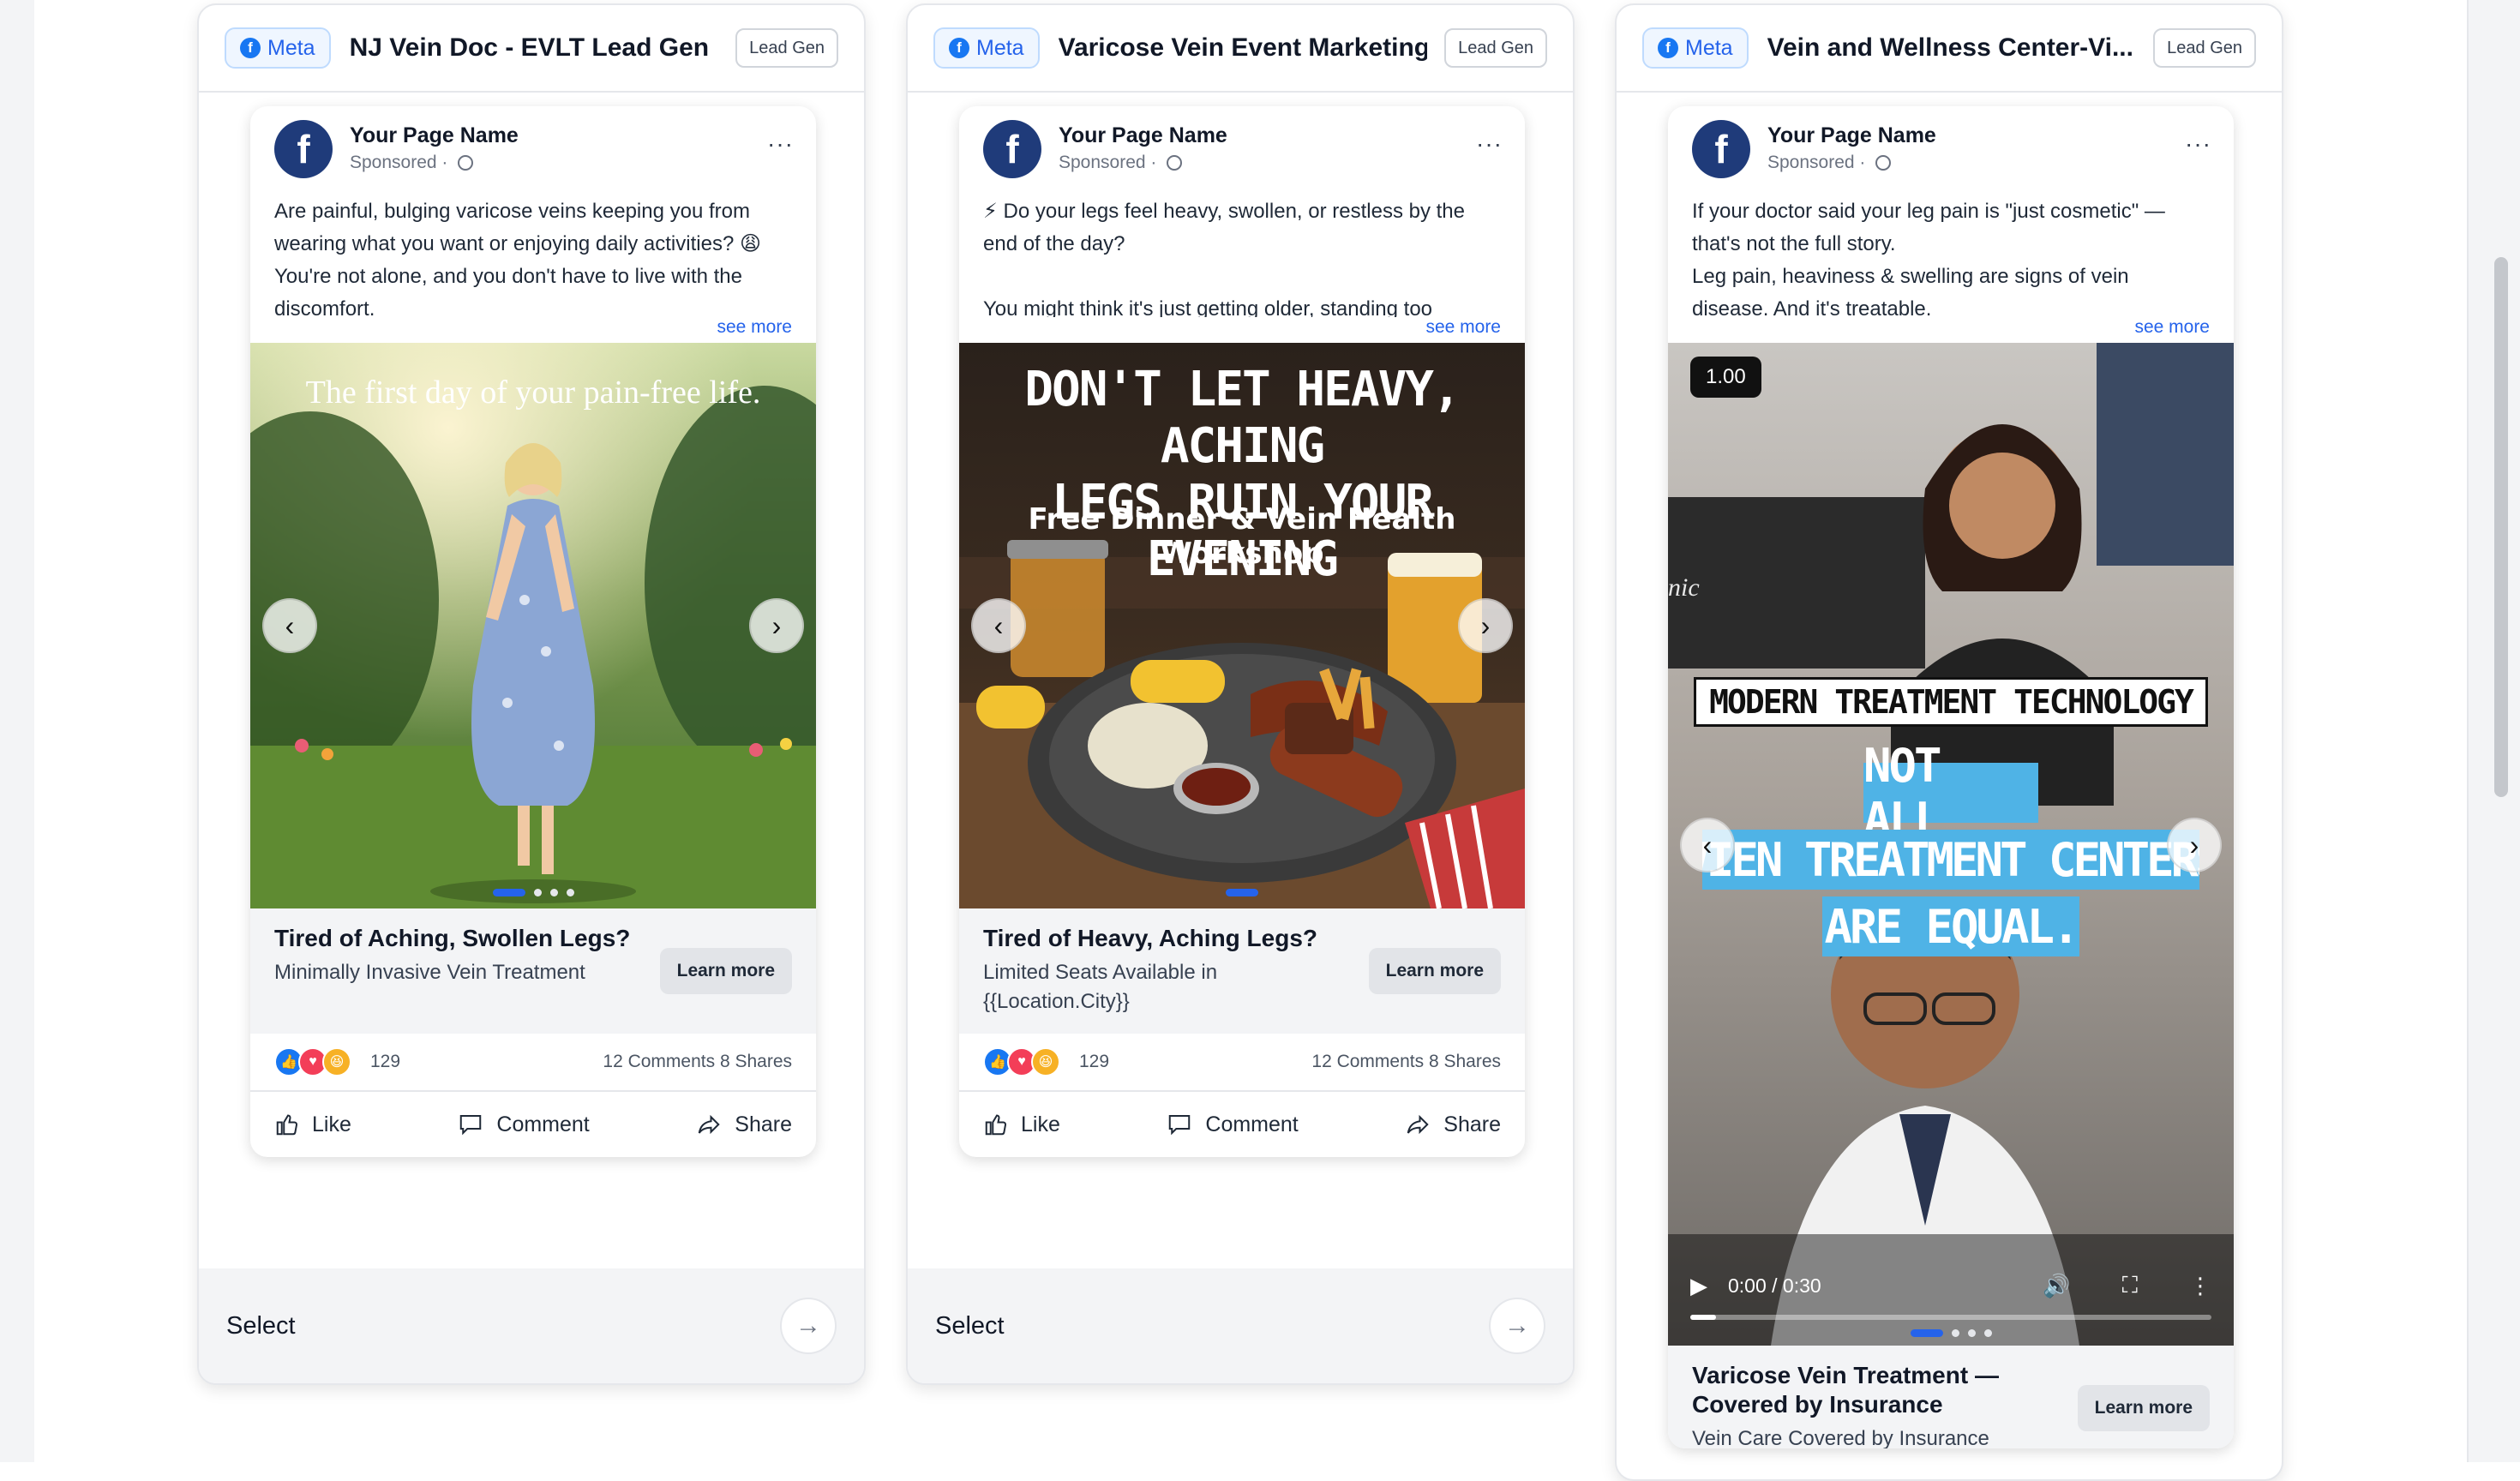  I want to click on select-label: Select, so click(261, 1325).